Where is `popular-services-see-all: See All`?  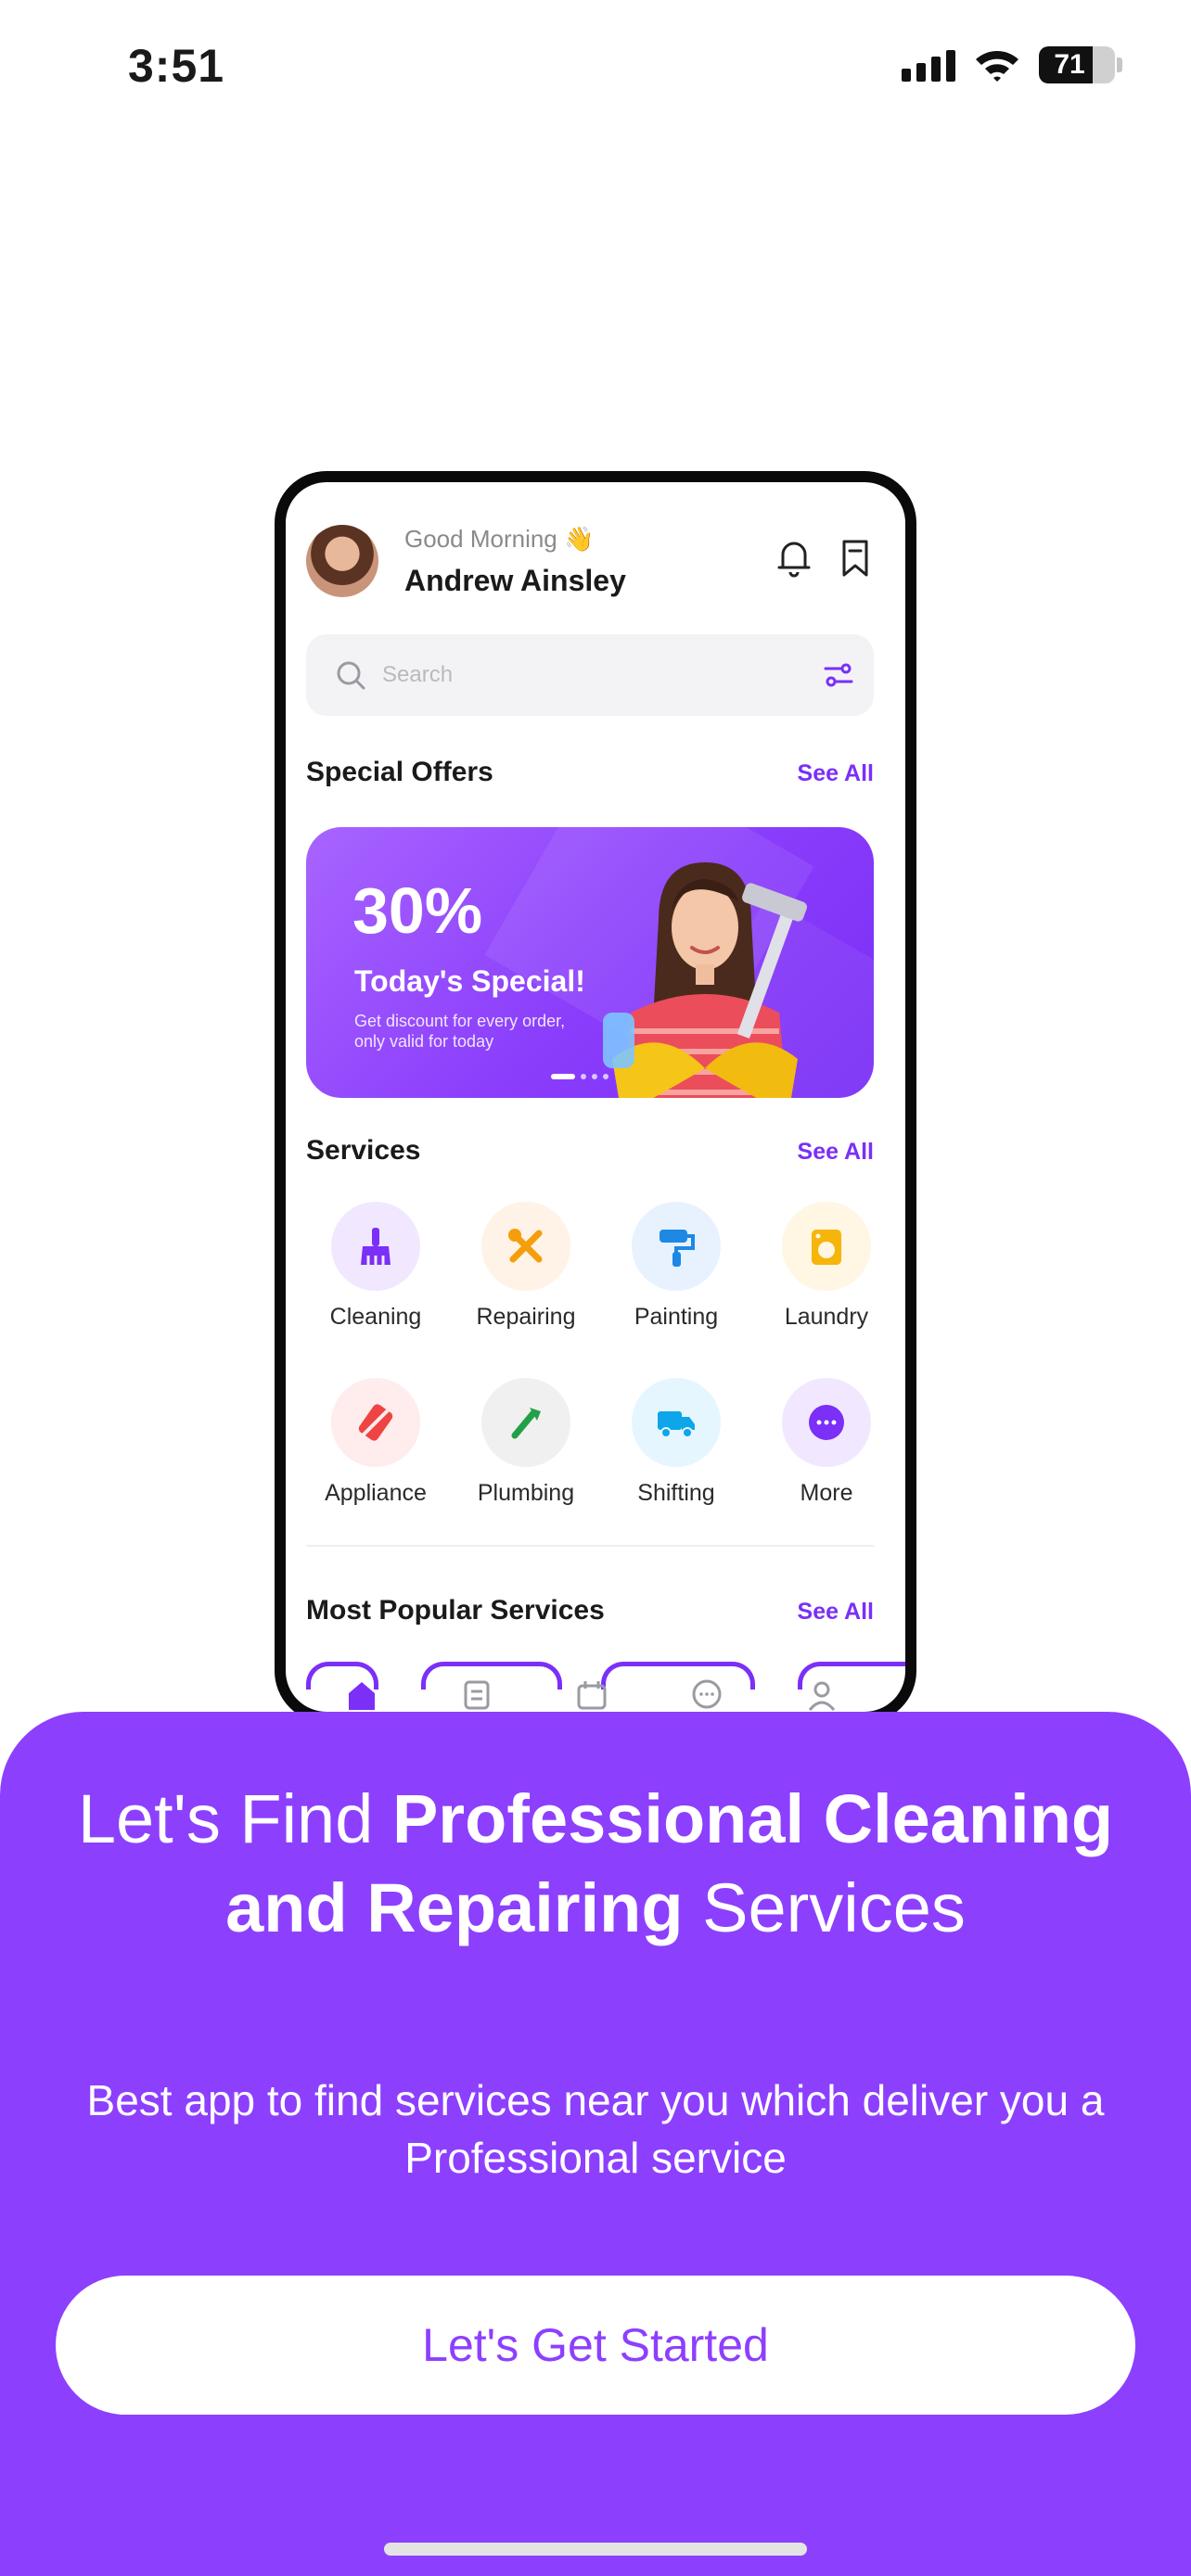 popular-services-see-all: See All is located at coordinates (835, 1612).